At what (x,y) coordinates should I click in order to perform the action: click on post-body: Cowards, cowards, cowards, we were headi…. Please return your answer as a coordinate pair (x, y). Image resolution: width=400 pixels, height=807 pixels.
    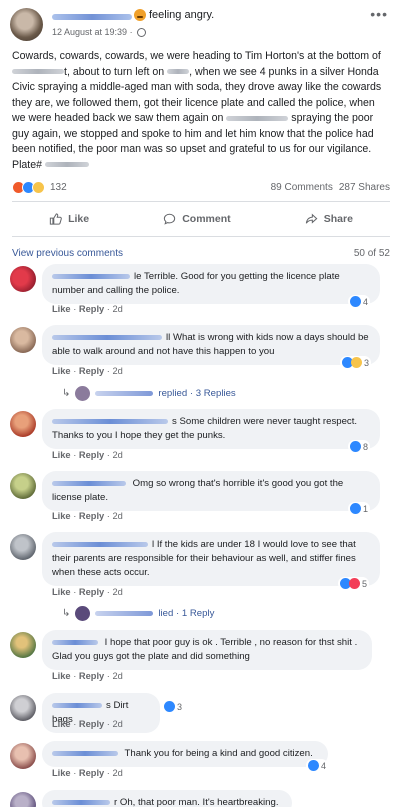
    Looking at the image, I should click on (201, 111).